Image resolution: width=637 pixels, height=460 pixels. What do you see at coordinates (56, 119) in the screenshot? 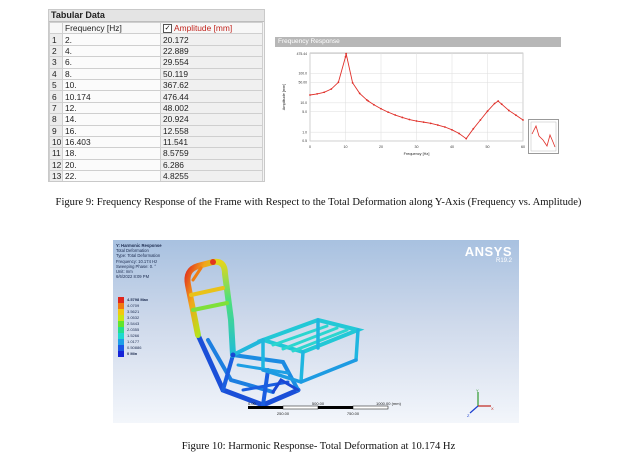
I see `row-index: 8` at bounding box center [56, 119].